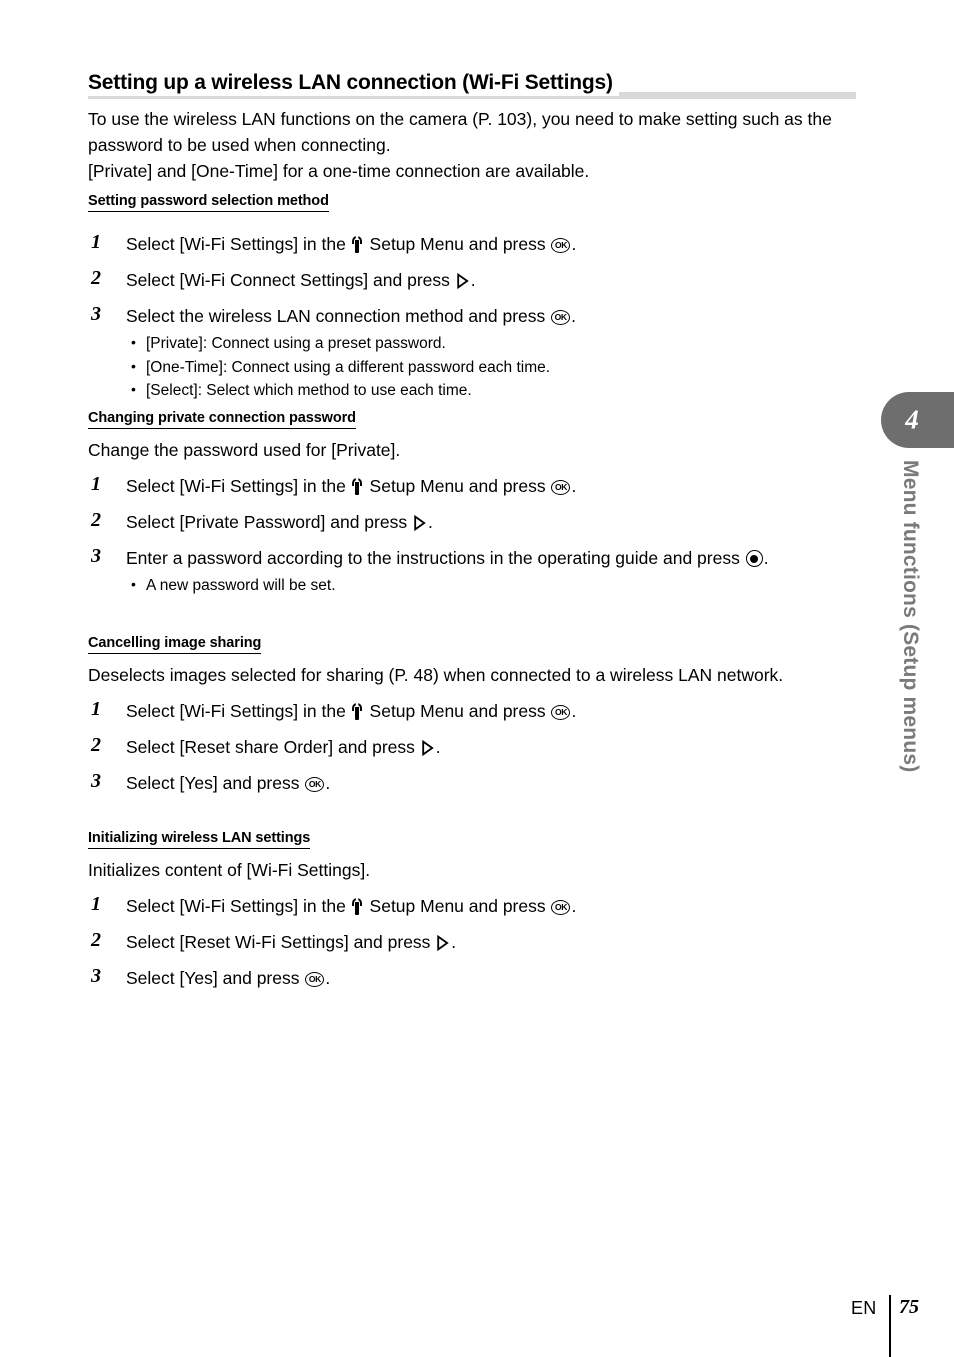 The image size is (954, 1357). Describe the element at coordinates (174, 644) in the screenshot. I see `section-heading: Cancelling image sharing` at that location.